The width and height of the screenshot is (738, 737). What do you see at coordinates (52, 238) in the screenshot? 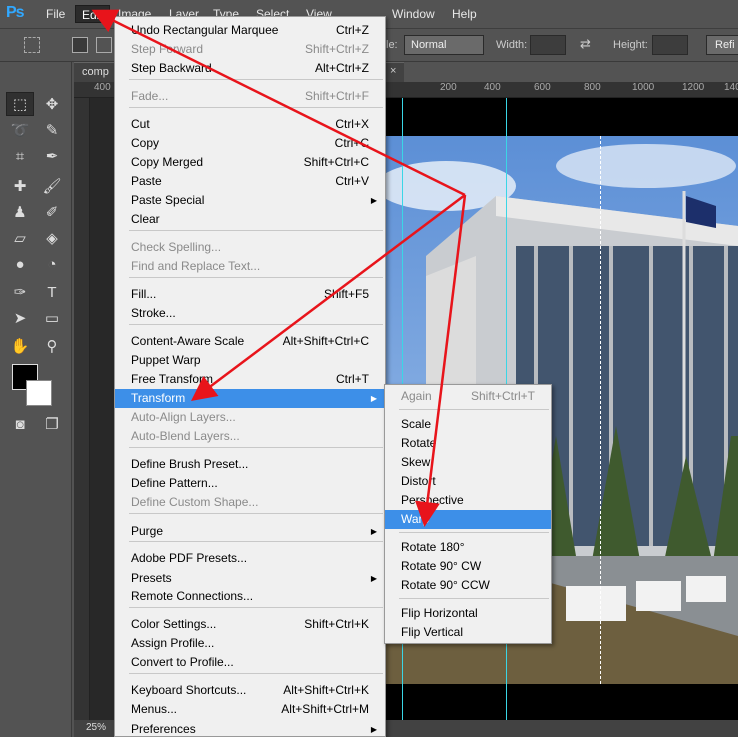
I see `paint-bucket-icon: ◈` at bounding box center [52, 238].